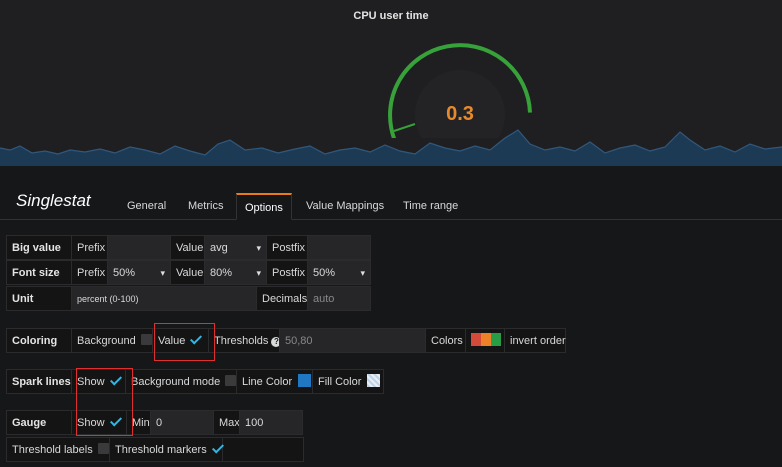 This screenshot has width=782, height=467. What do you see at coordinates (241, 341) in the screenshot?
I see `thresholds-label: Thresholds` at bounding box center [241, 341].